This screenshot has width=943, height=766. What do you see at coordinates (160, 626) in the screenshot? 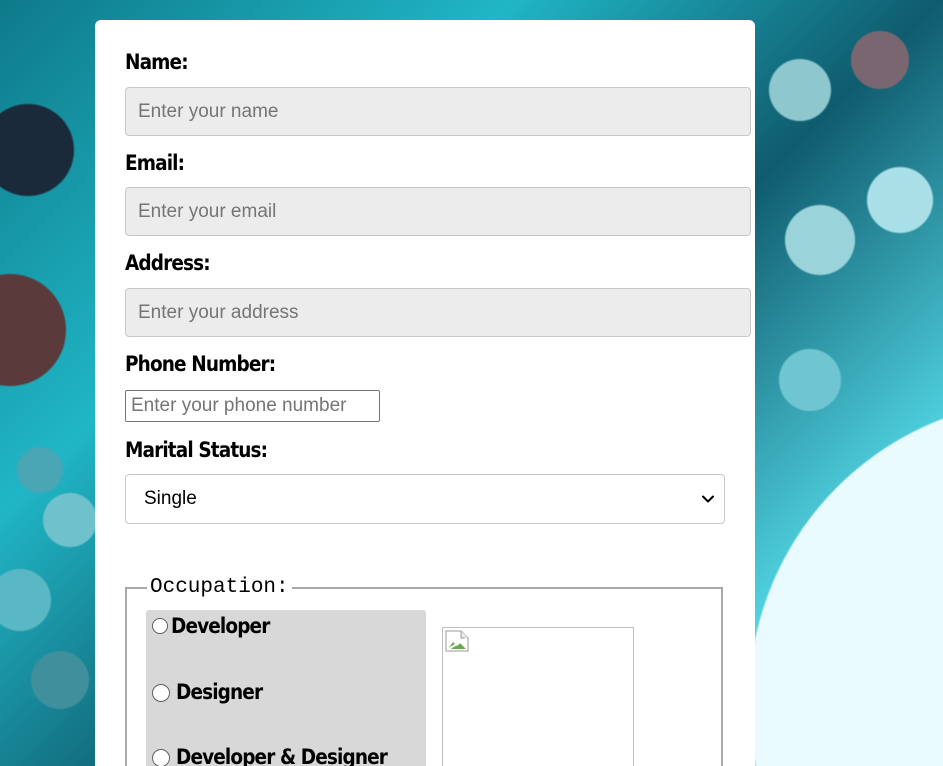
I see `developer-radio` at bounding box center [160, 626].